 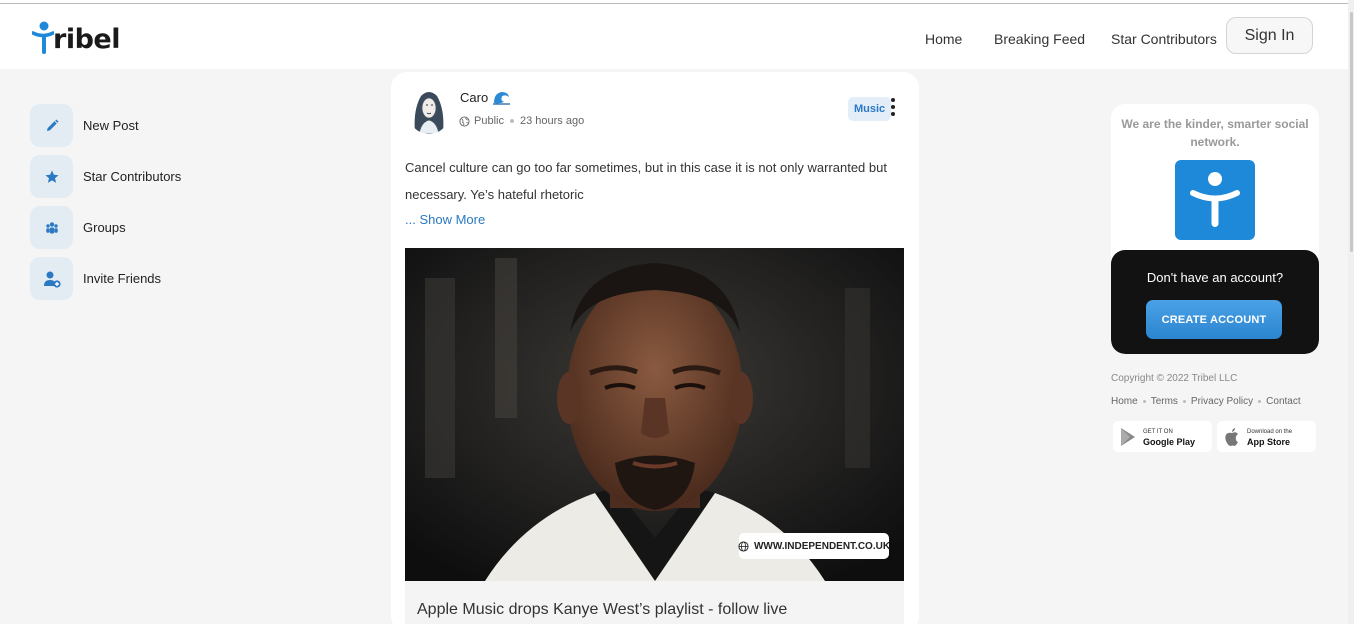 I want to click on sidebar-item-label: New Post, so click(x=111, y=125).